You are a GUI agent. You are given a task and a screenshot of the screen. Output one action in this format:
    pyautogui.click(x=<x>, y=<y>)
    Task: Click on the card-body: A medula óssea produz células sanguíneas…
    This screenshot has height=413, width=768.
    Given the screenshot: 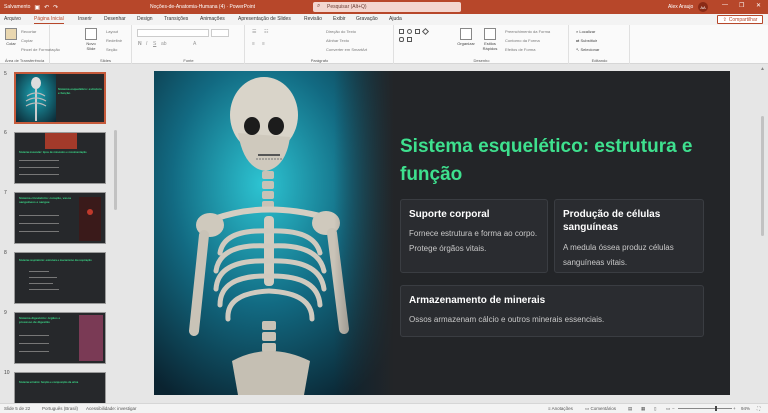 What is the action you would take?
    pyautogui.click(x=618, y=255)
    